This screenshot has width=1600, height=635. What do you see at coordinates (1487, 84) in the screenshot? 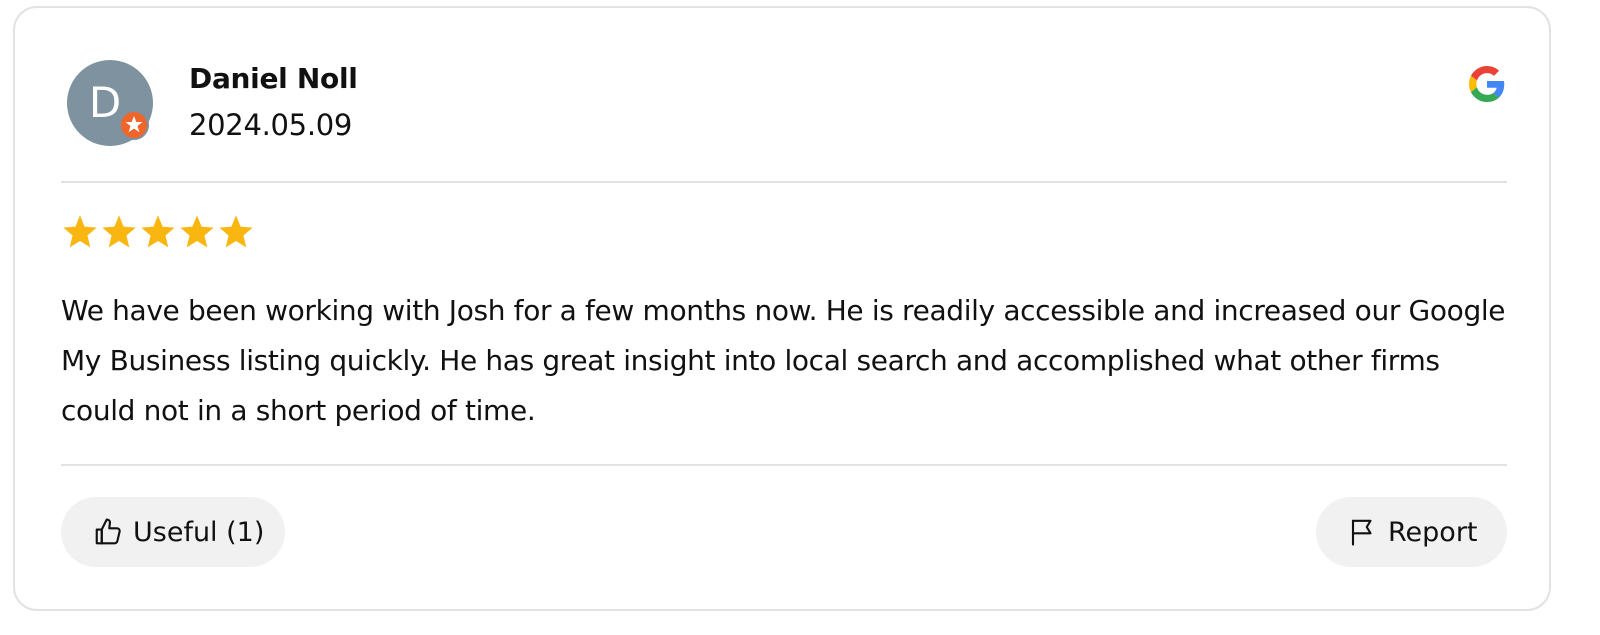
I see `google-icon` at bounding box center [1487, 84].